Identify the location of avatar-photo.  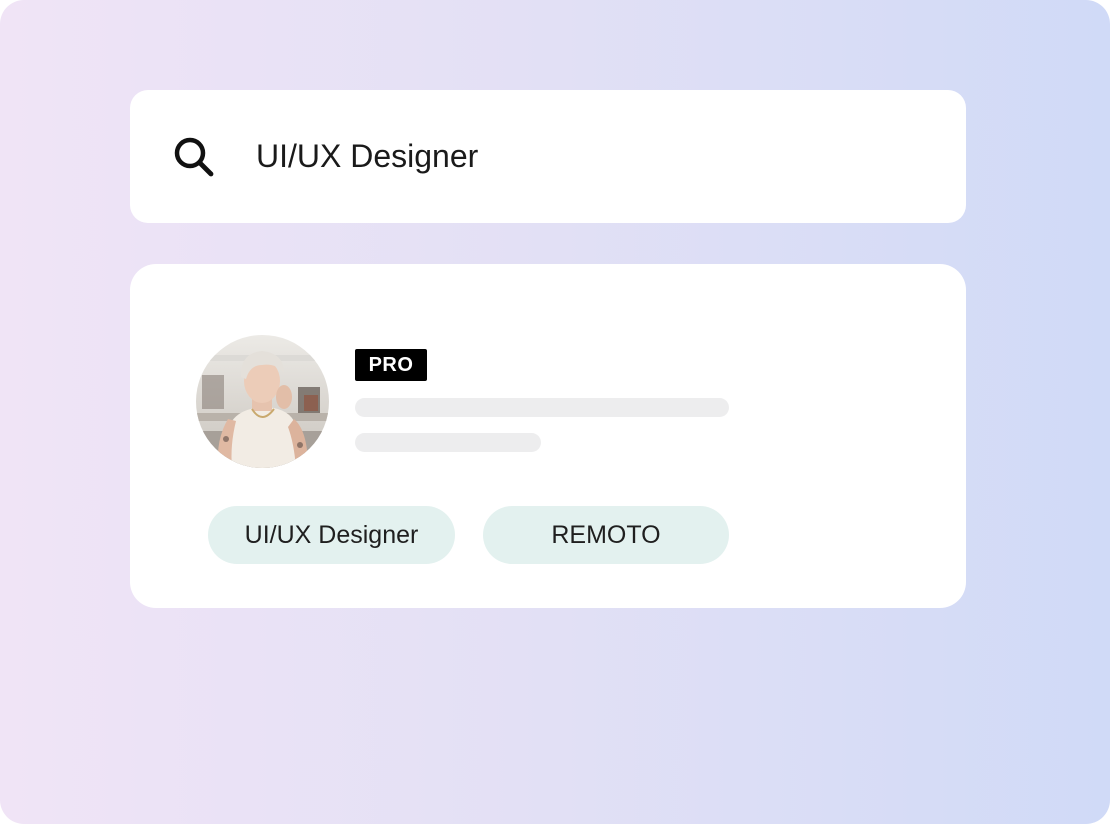
(262, 401).